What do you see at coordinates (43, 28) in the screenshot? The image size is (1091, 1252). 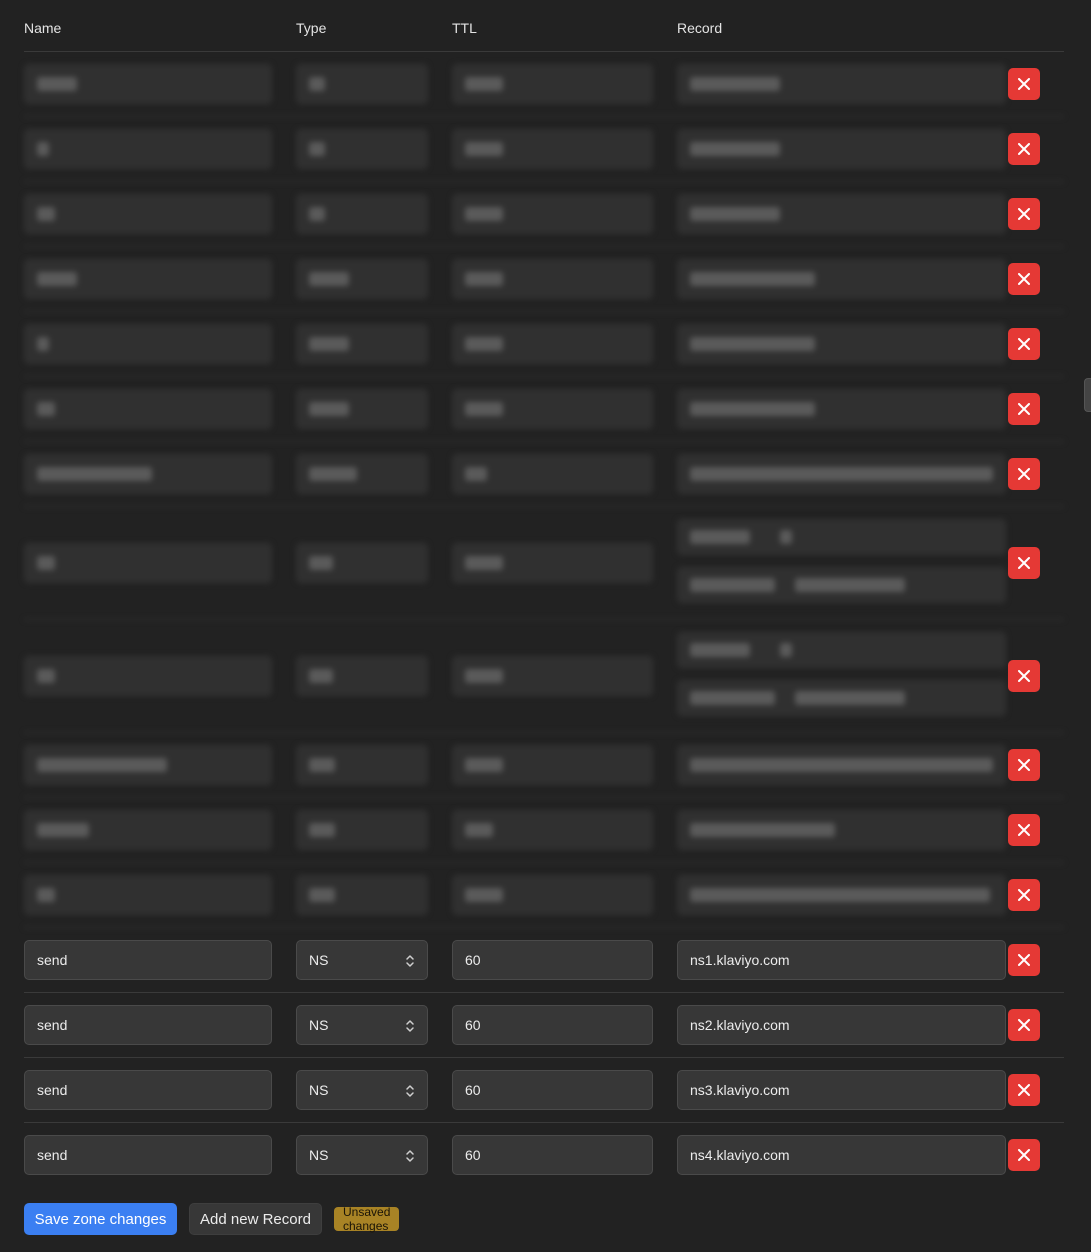 I see `column-header-name: Name` at bounding box center [43, 28].